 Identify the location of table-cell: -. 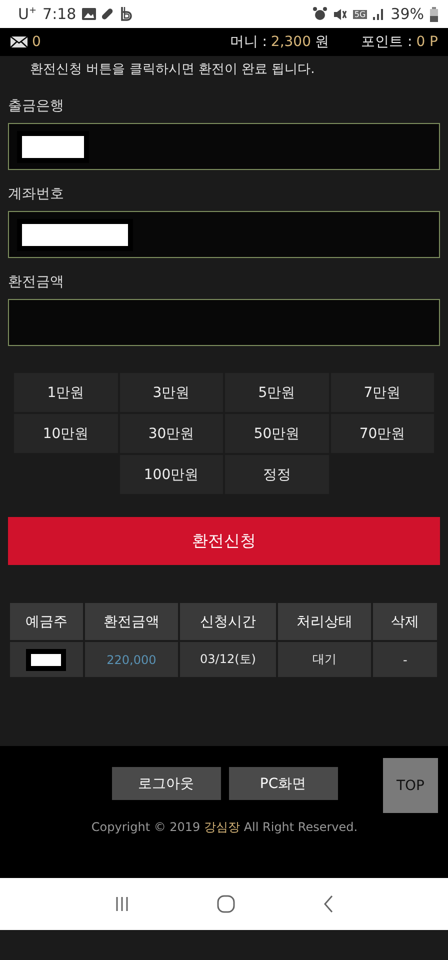
(405, 659).